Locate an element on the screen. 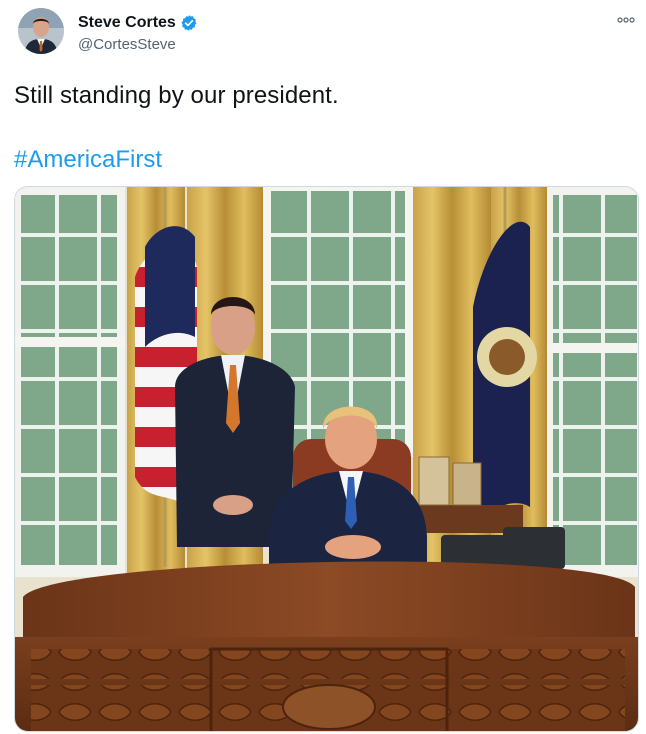  author-name-row: Steve Cortes is located at coordinates (138, 23).